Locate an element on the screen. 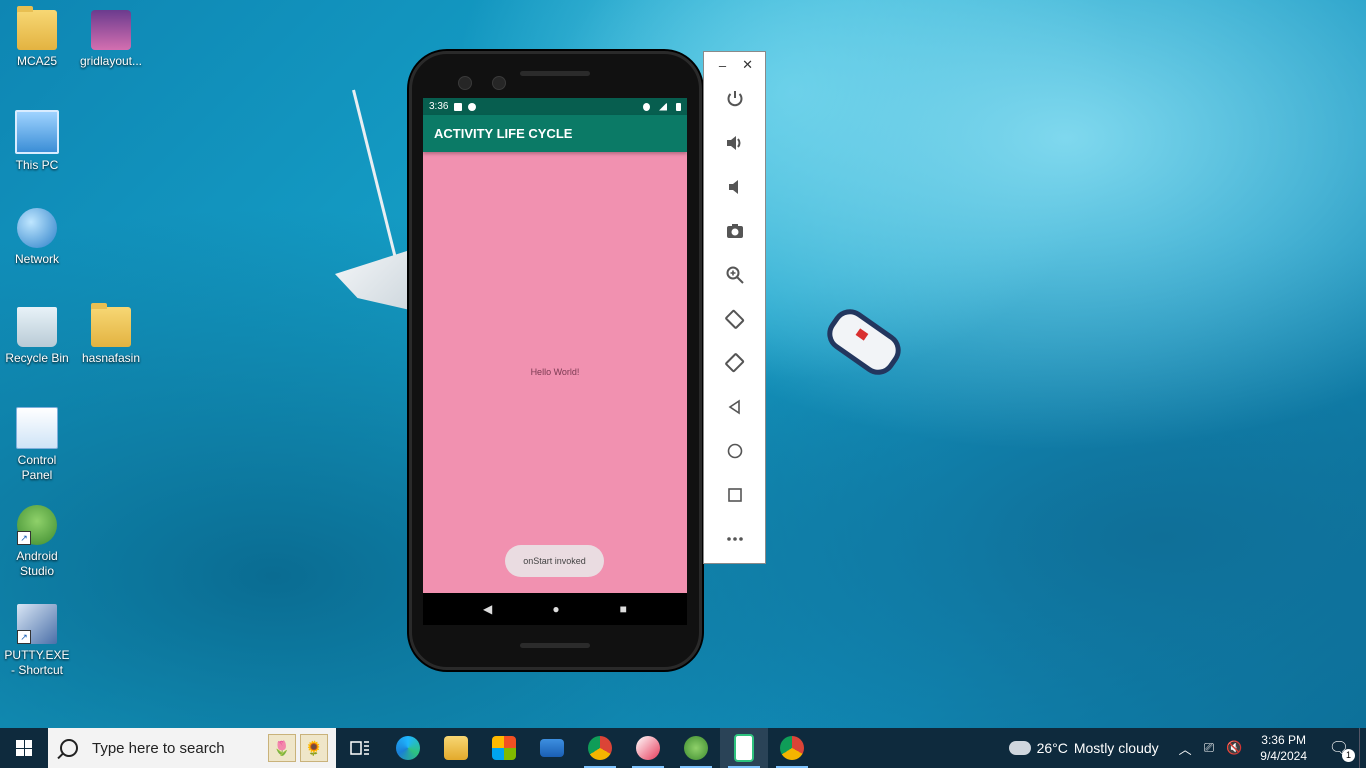 Image resolution: width=1366 pixels, height=768 pixels. show-desktop-button is located at coordinates (1362, 748).